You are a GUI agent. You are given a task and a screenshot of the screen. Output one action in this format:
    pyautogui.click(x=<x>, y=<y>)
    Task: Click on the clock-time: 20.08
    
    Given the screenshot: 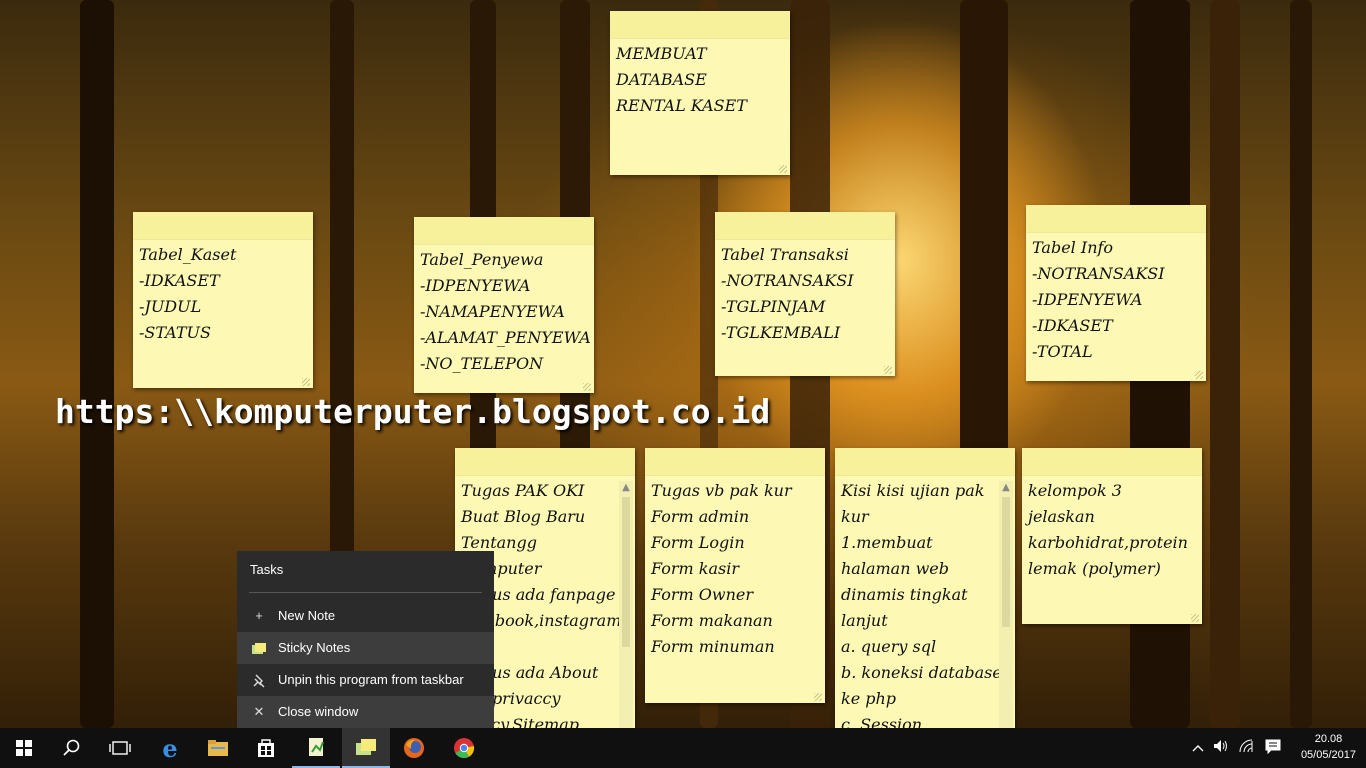 What is the action you would take?
    pyautogui.click(x=1328, y=739)
    